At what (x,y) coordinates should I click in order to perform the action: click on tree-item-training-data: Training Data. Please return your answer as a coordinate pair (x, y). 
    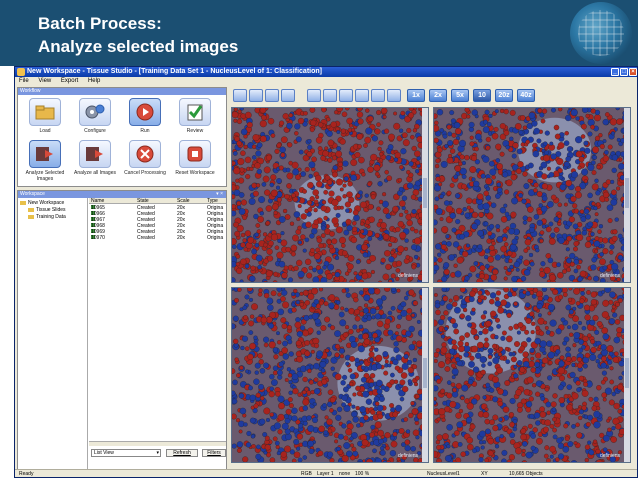
    Looking at the image, I should click on (47, 217).